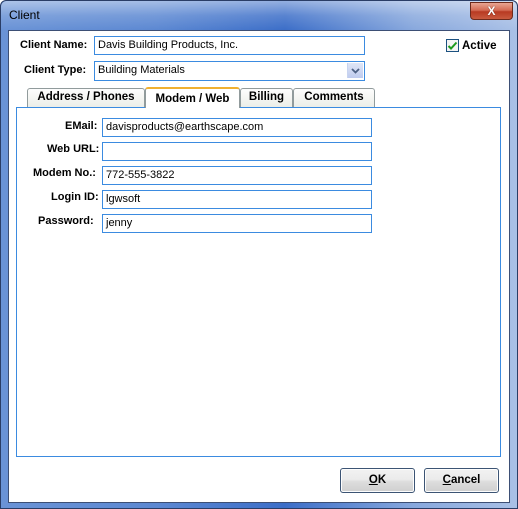 This screenshot has height=509, width=518. What do you see at coordinates (237, 223) in the screenshot?
I see `password-input: jenny` at bounding box center [237, 223].